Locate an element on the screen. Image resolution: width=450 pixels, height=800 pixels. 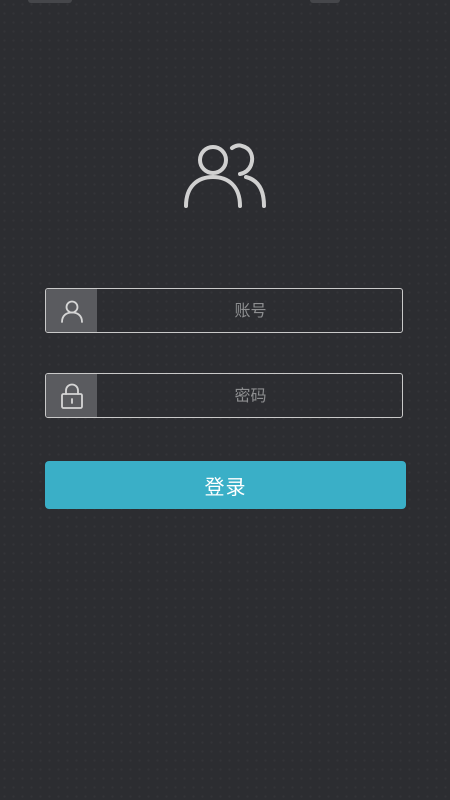
users-icon is located at coordinates (225, 176).